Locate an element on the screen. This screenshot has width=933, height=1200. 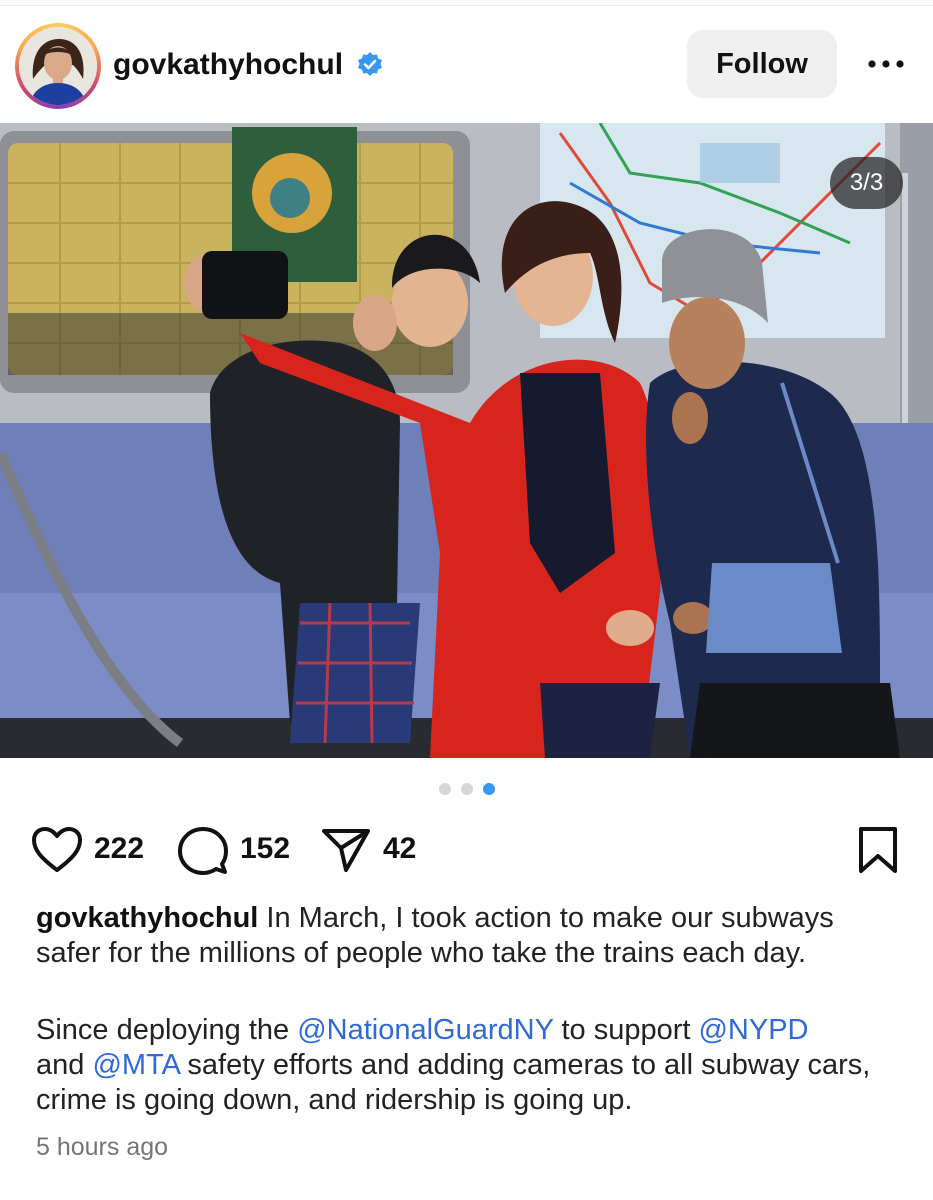
post-timestamp: 5 hours ago is located at coordinates (102, 1147).